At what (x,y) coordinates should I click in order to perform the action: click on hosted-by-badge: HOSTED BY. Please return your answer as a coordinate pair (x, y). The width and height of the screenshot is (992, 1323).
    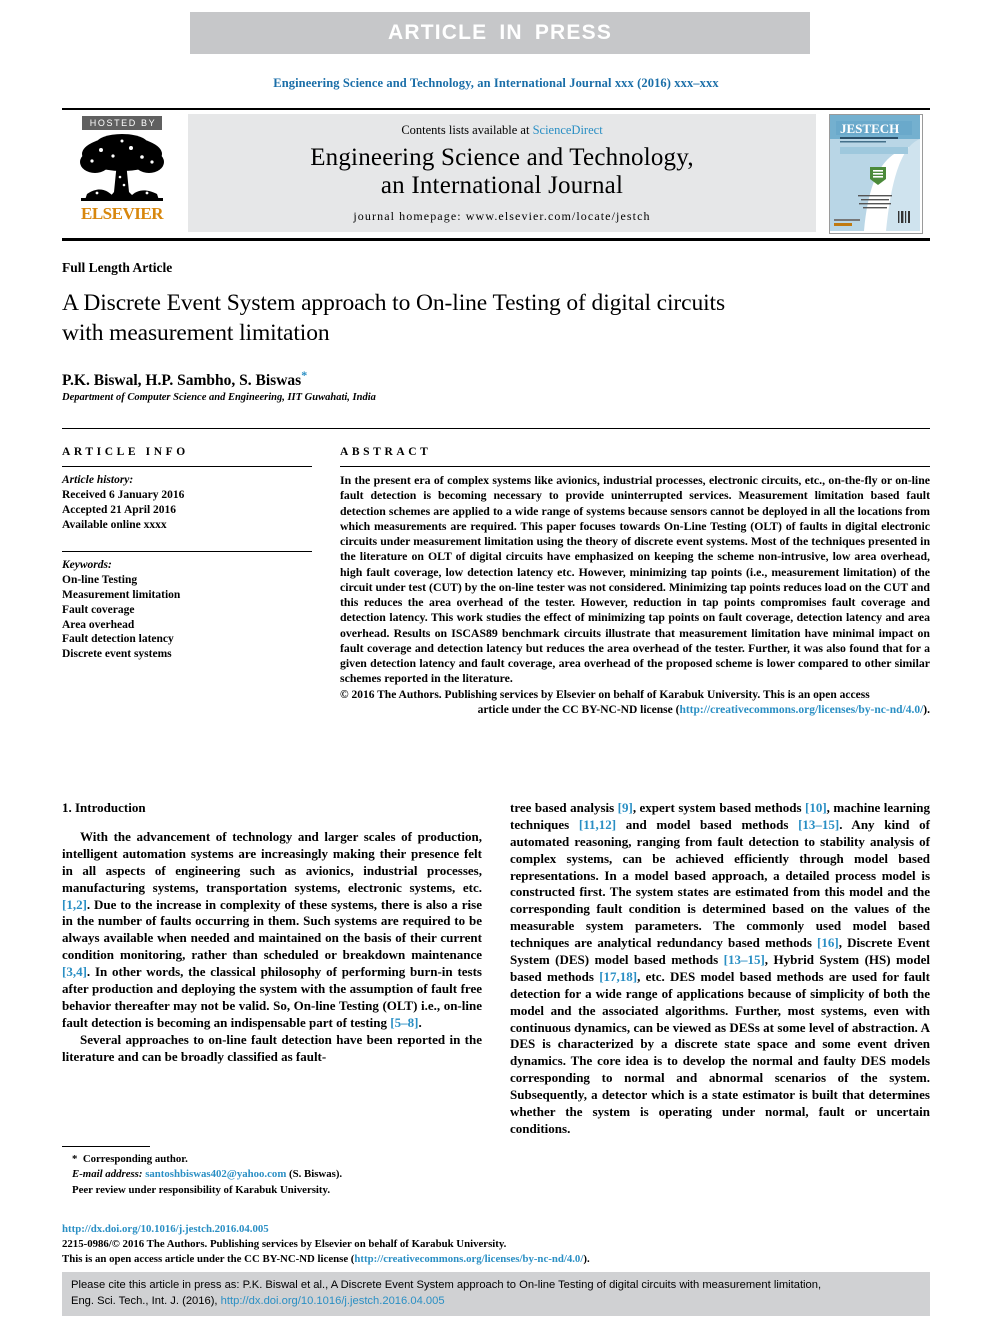
    Looking at the image, I should click on (122, 123).